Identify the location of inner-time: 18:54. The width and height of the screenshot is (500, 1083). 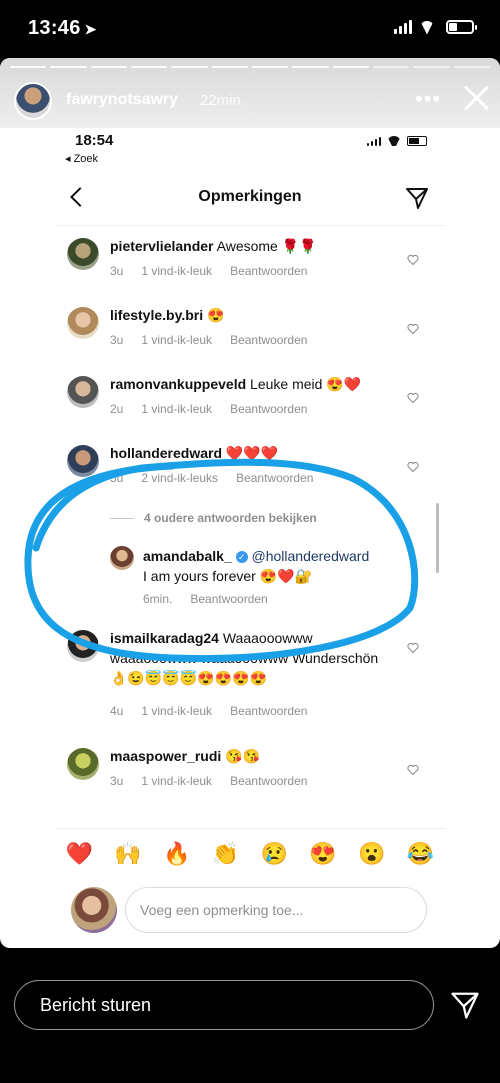
(94, 140).